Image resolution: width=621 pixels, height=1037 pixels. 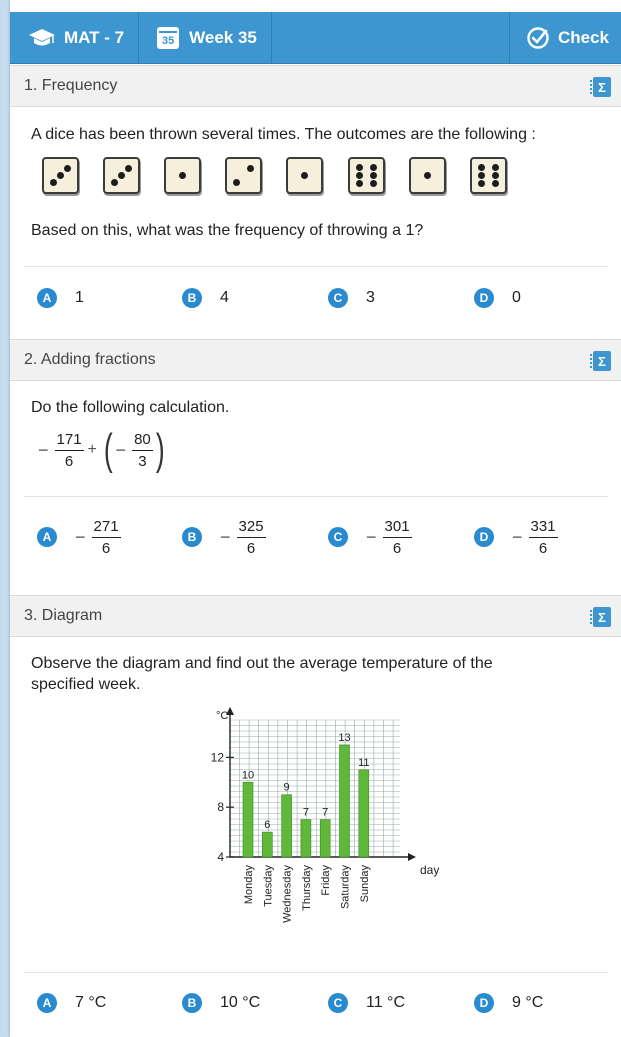 I want to click on q3-answer-b: B 10 °C, so click(x=221, y=1003).